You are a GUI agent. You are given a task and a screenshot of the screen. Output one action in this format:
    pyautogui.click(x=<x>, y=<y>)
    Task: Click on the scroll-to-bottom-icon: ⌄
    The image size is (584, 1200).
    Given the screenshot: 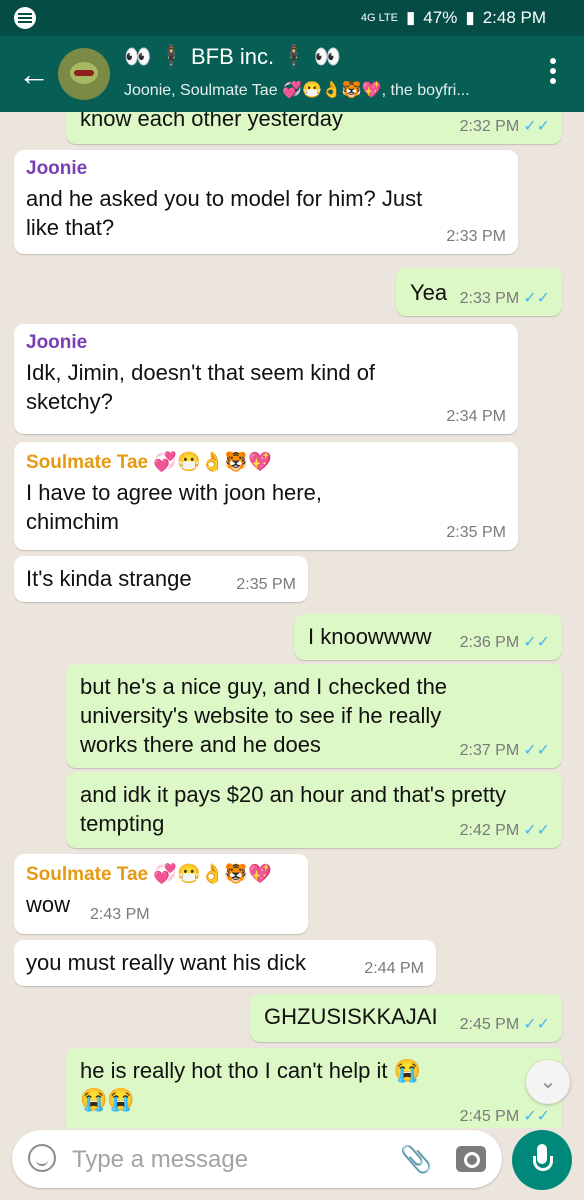 What is the action you would take?
    pyautogui.click(x=548, y=1082)
    